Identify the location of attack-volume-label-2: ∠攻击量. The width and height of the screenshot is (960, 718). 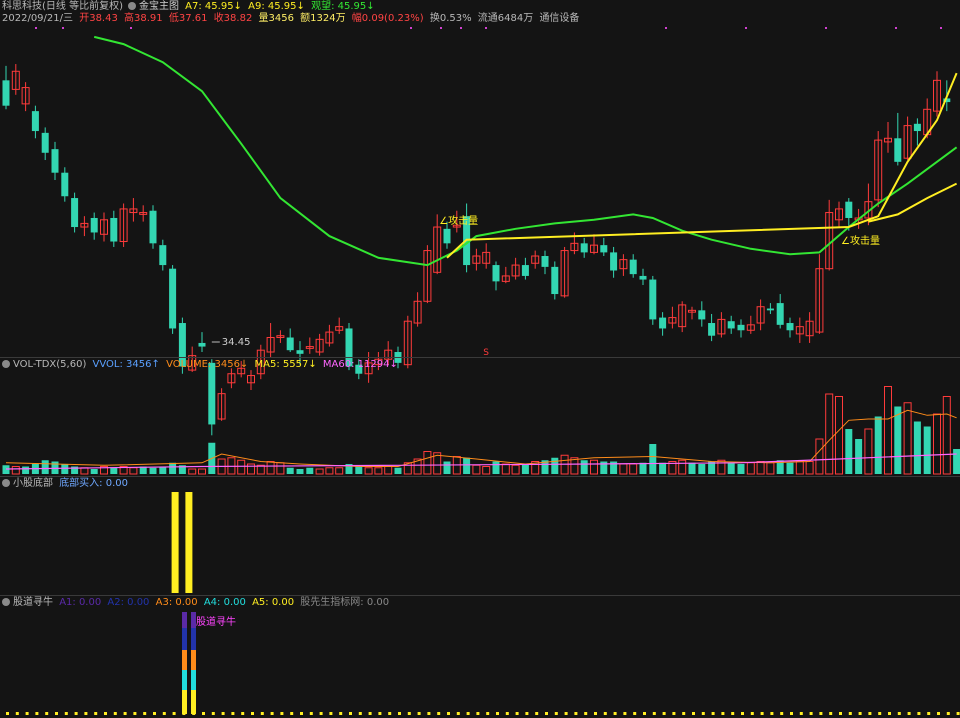
(860, 240).